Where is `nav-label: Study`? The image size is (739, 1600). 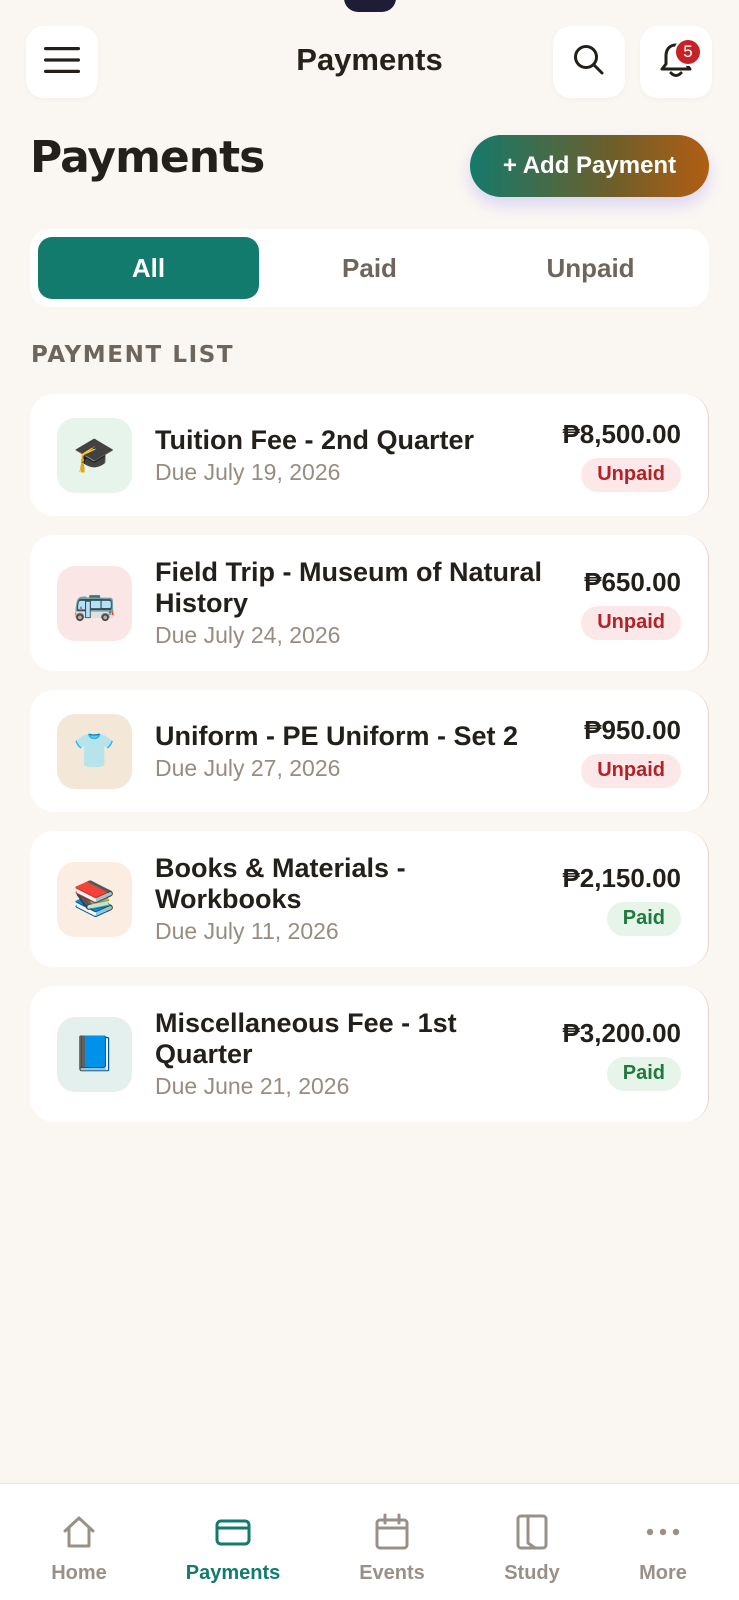
nav-label: Study is located at coordinates (532, 1573).